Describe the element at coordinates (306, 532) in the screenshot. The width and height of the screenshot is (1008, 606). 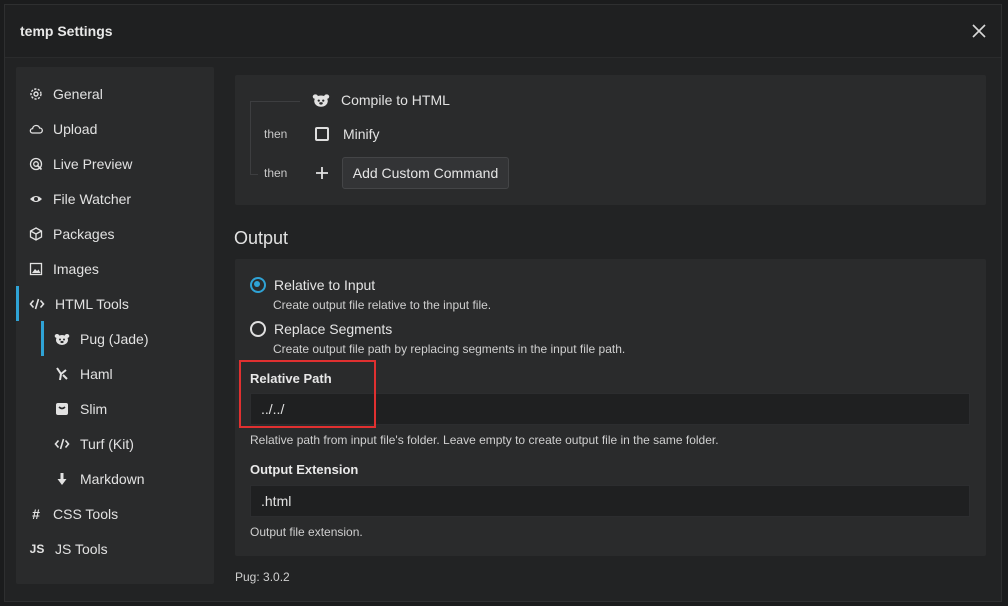
I see `output-extension-desc: Output file extension.` at that location.